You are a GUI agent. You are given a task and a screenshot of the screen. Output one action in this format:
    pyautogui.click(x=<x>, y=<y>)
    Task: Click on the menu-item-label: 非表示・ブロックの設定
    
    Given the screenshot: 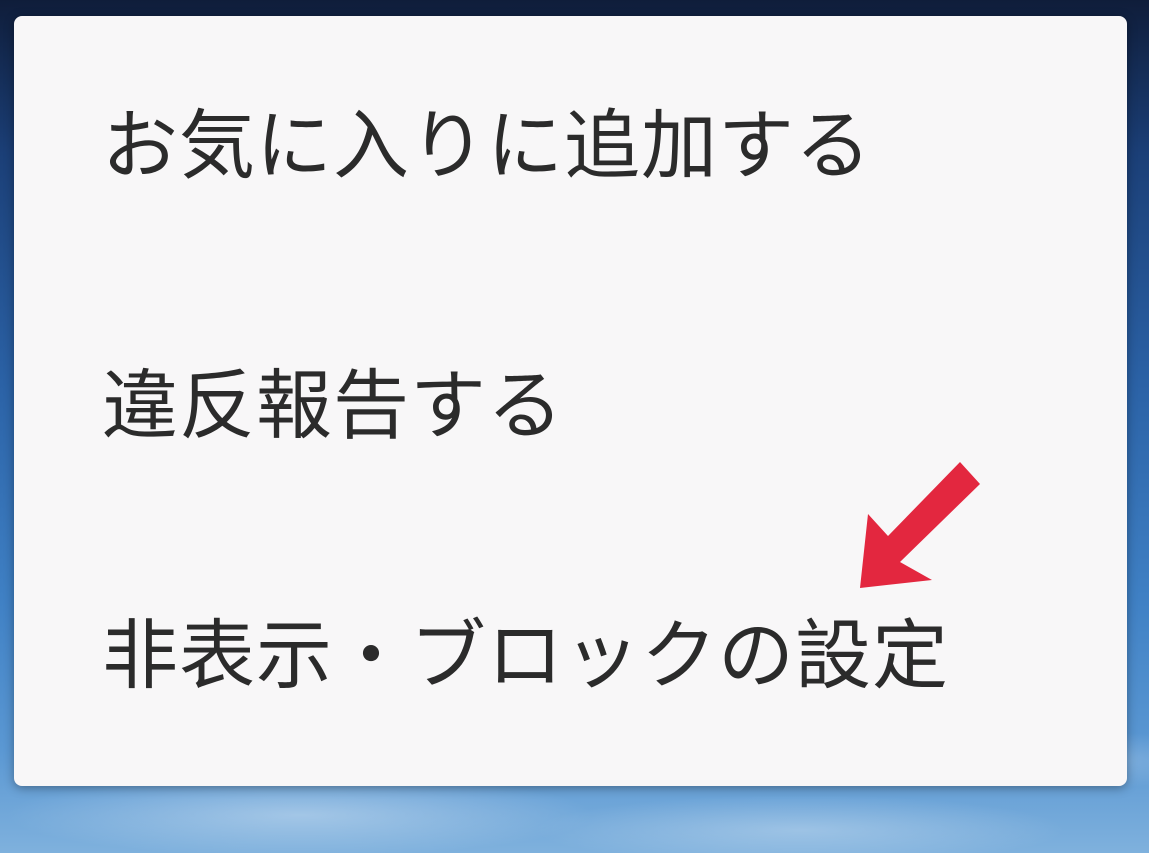 What is the action you would take?
    pyautogui.click(x=525, y=655)
    